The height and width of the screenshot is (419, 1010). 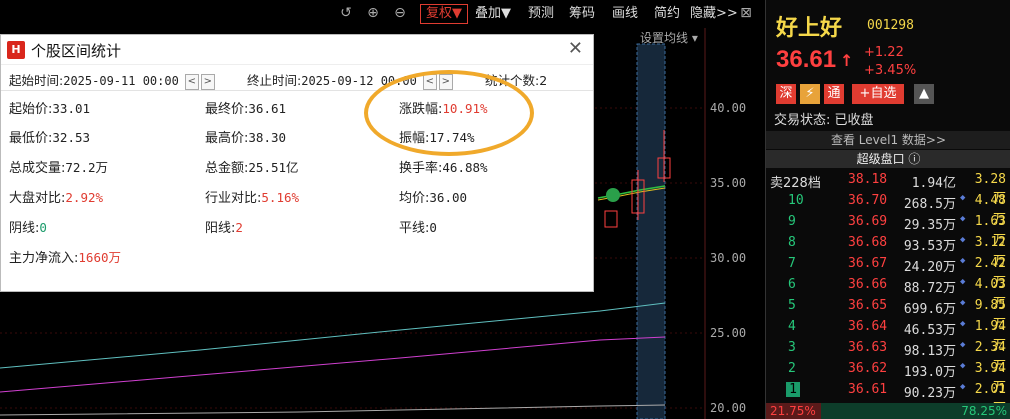 I want to click on price-change-pct: +3.45%, so click(x=890, y=70).